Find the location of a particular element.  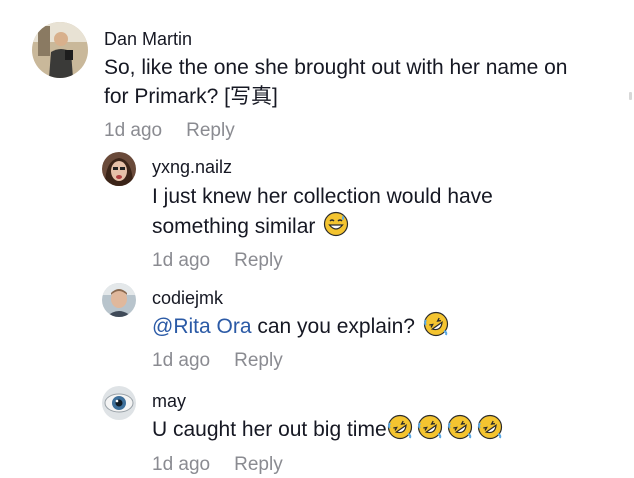

comment-timestamp: 1d ago is located at coordinates (181, 464).